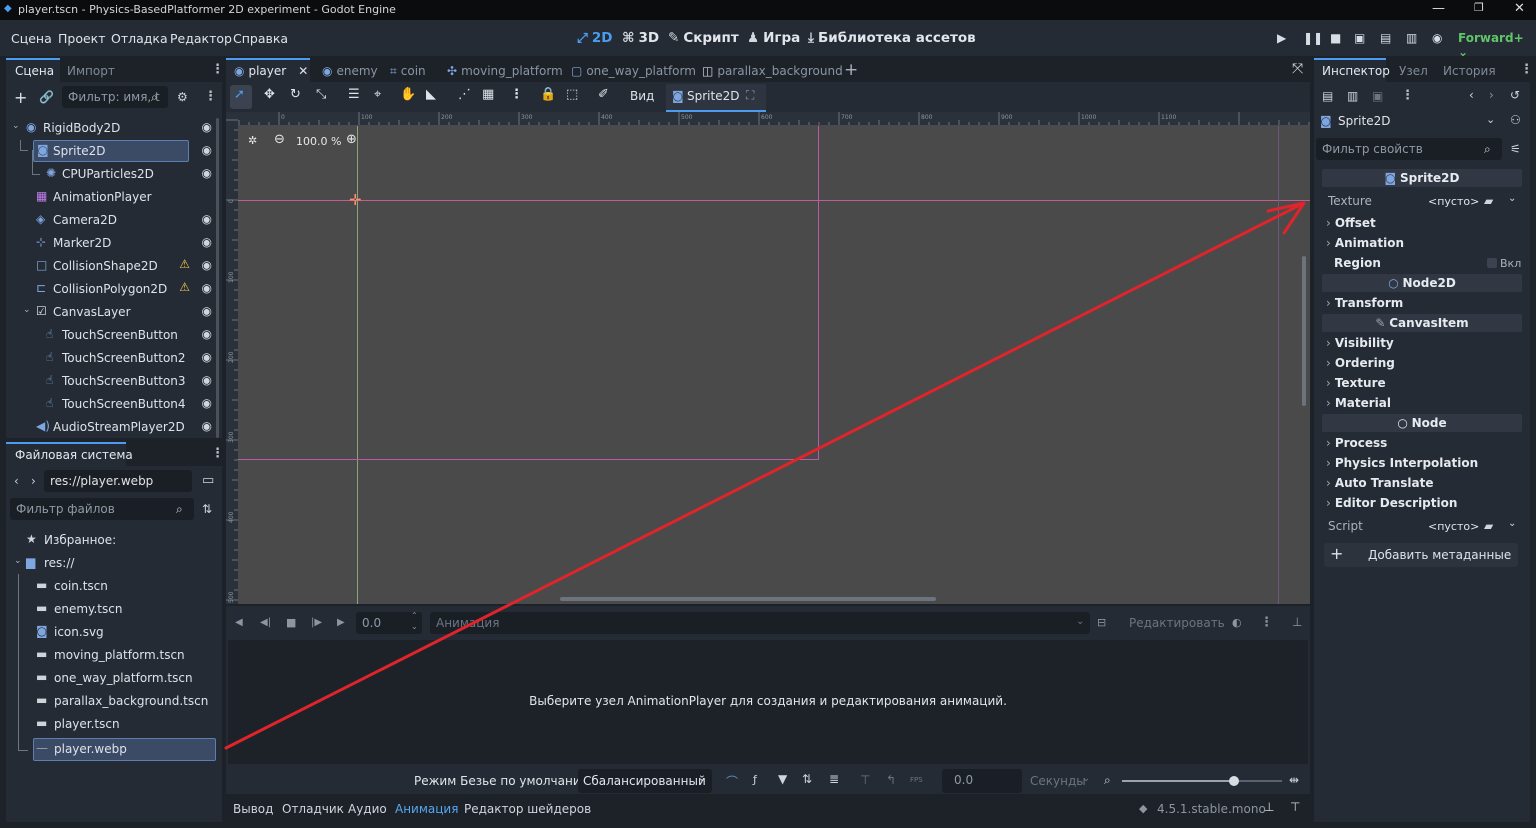  Describe the element at coordinates (1177, 623) in the screenshot. I see `edit-animation-button: Редактировать` at that location.